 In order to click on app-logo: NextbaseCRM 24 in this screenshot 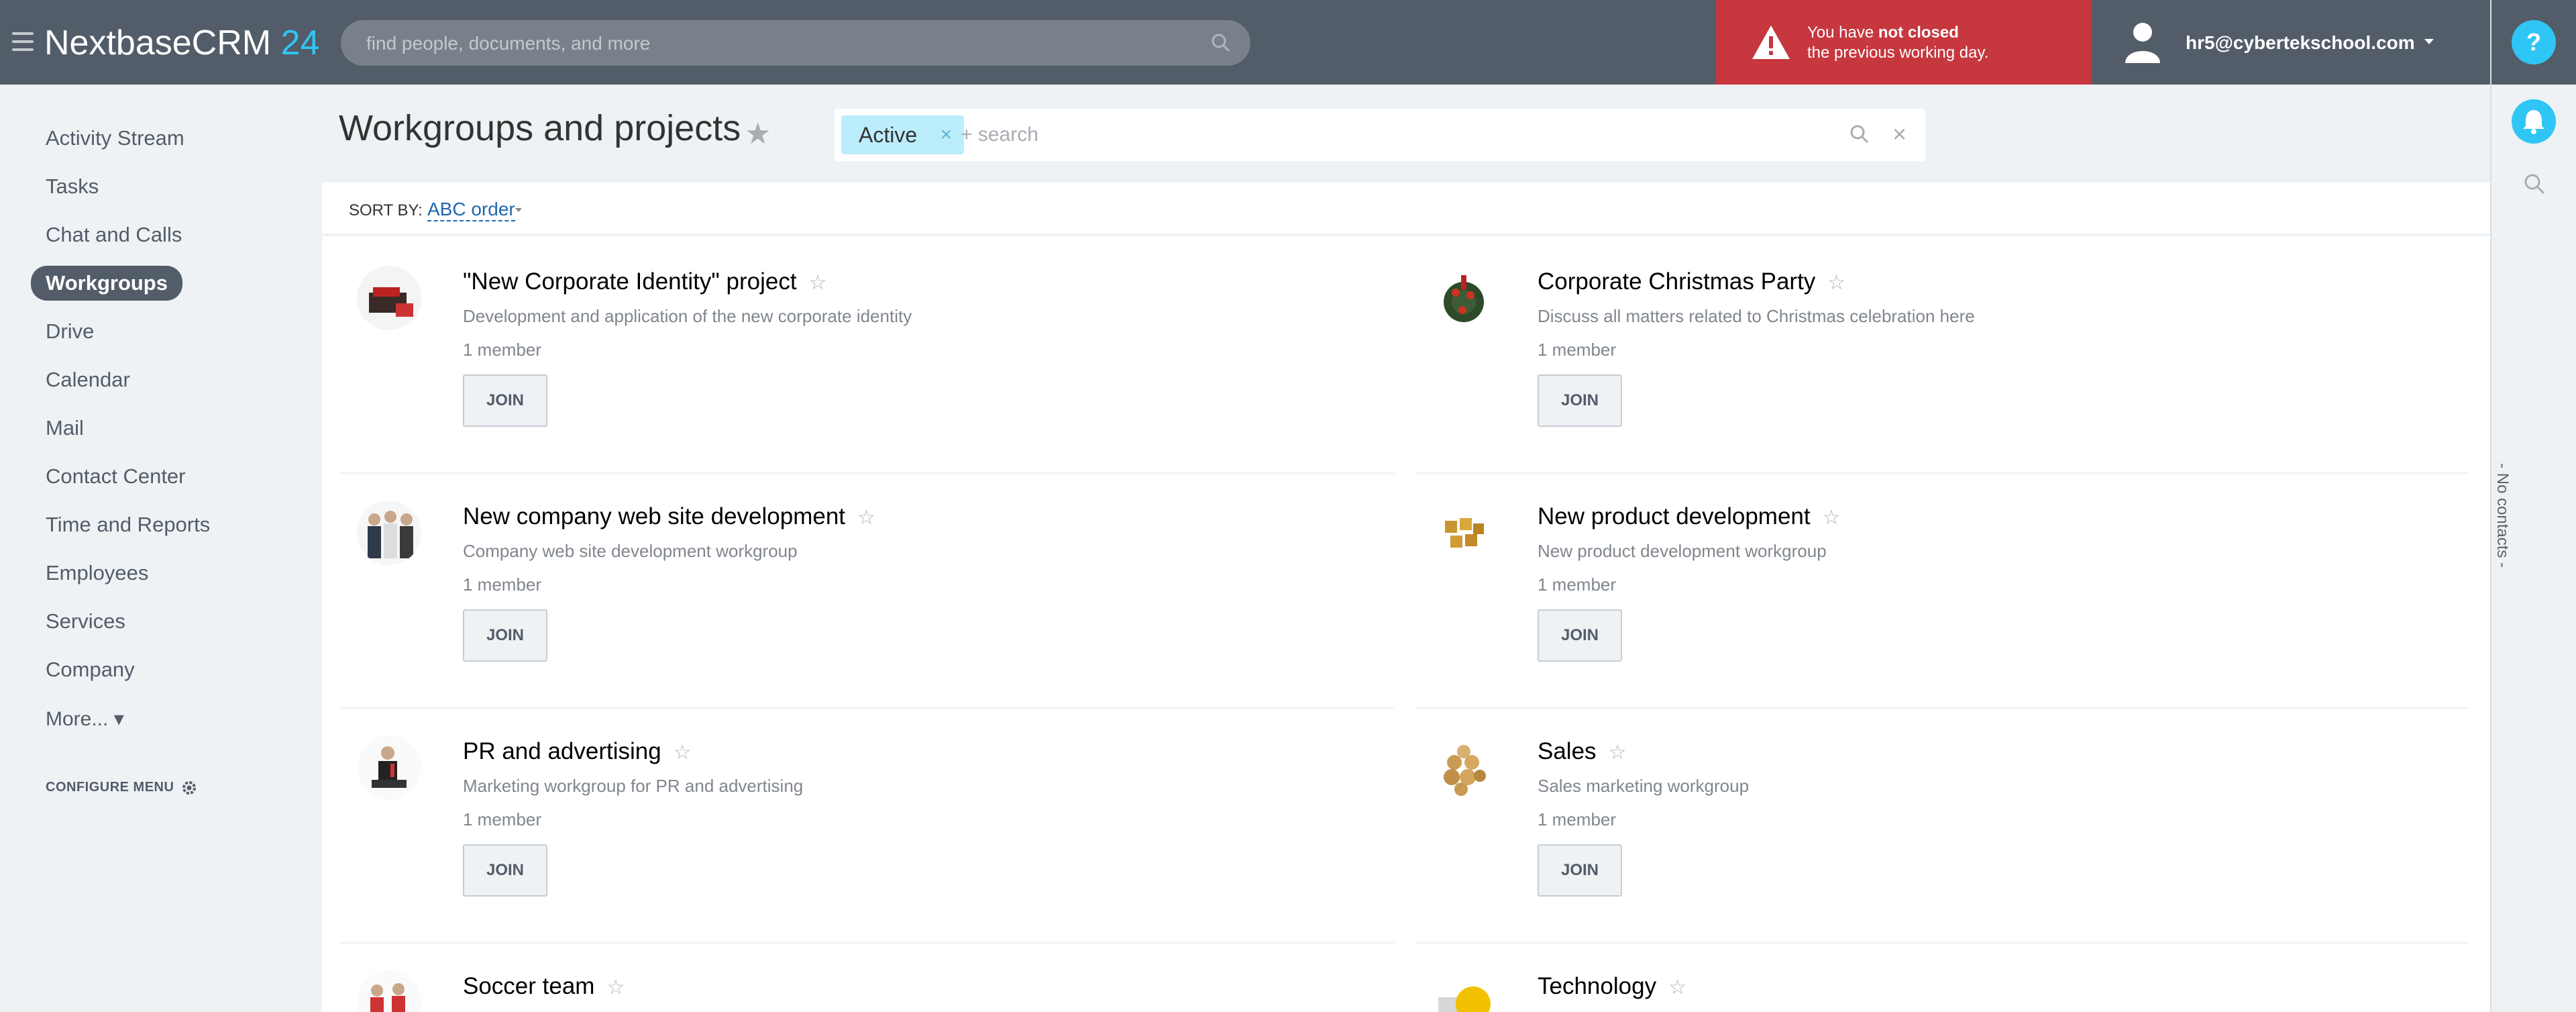, I will do `click(181, 43)`.